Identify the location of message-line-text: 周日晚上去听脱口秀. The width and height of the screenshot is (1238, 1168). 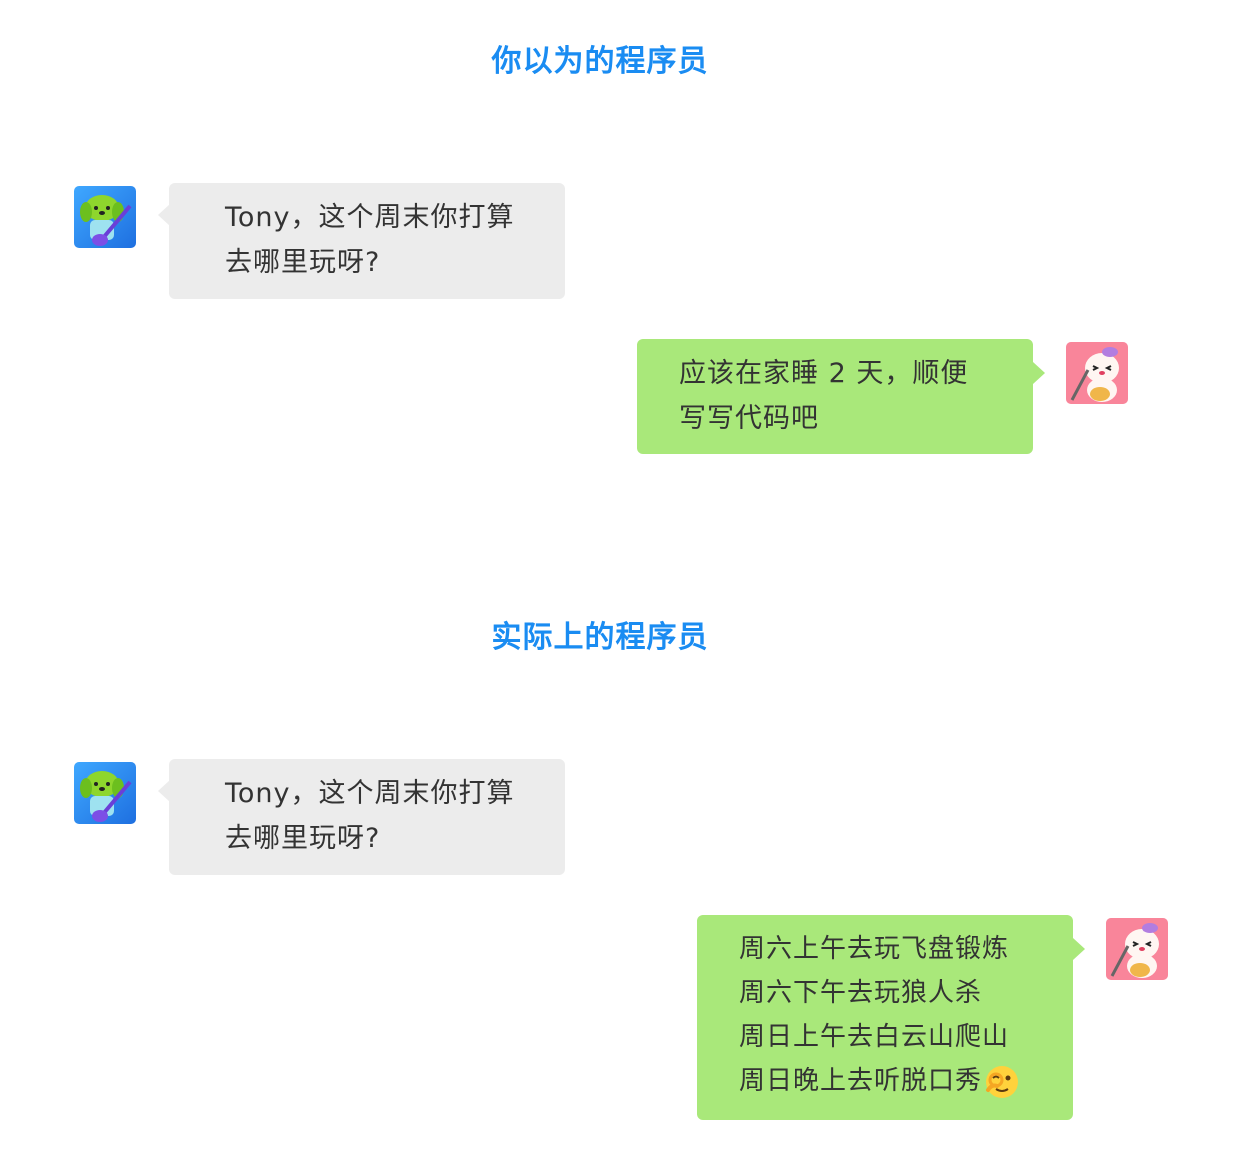
(861, 1081).